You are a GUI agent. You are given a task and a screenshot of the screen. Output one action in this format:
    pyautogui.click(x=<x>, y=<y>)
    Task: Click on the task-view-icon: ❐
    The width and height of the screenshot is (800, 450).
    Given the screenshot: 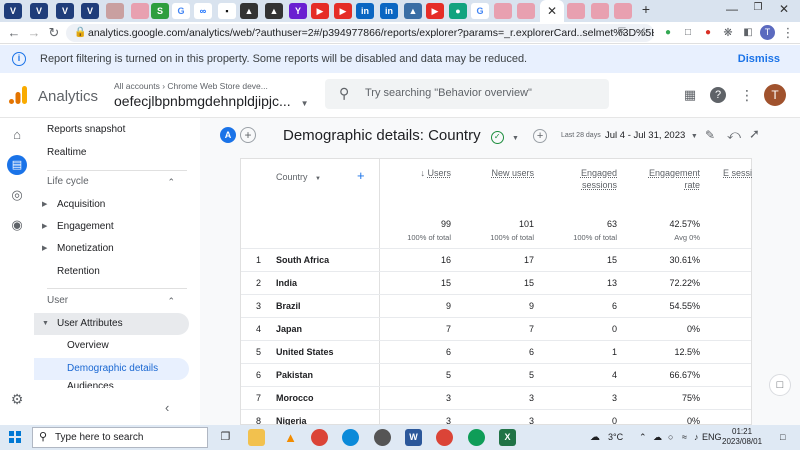 What is the action you would take?
    pyautogui.click(x=225, y=437)
    